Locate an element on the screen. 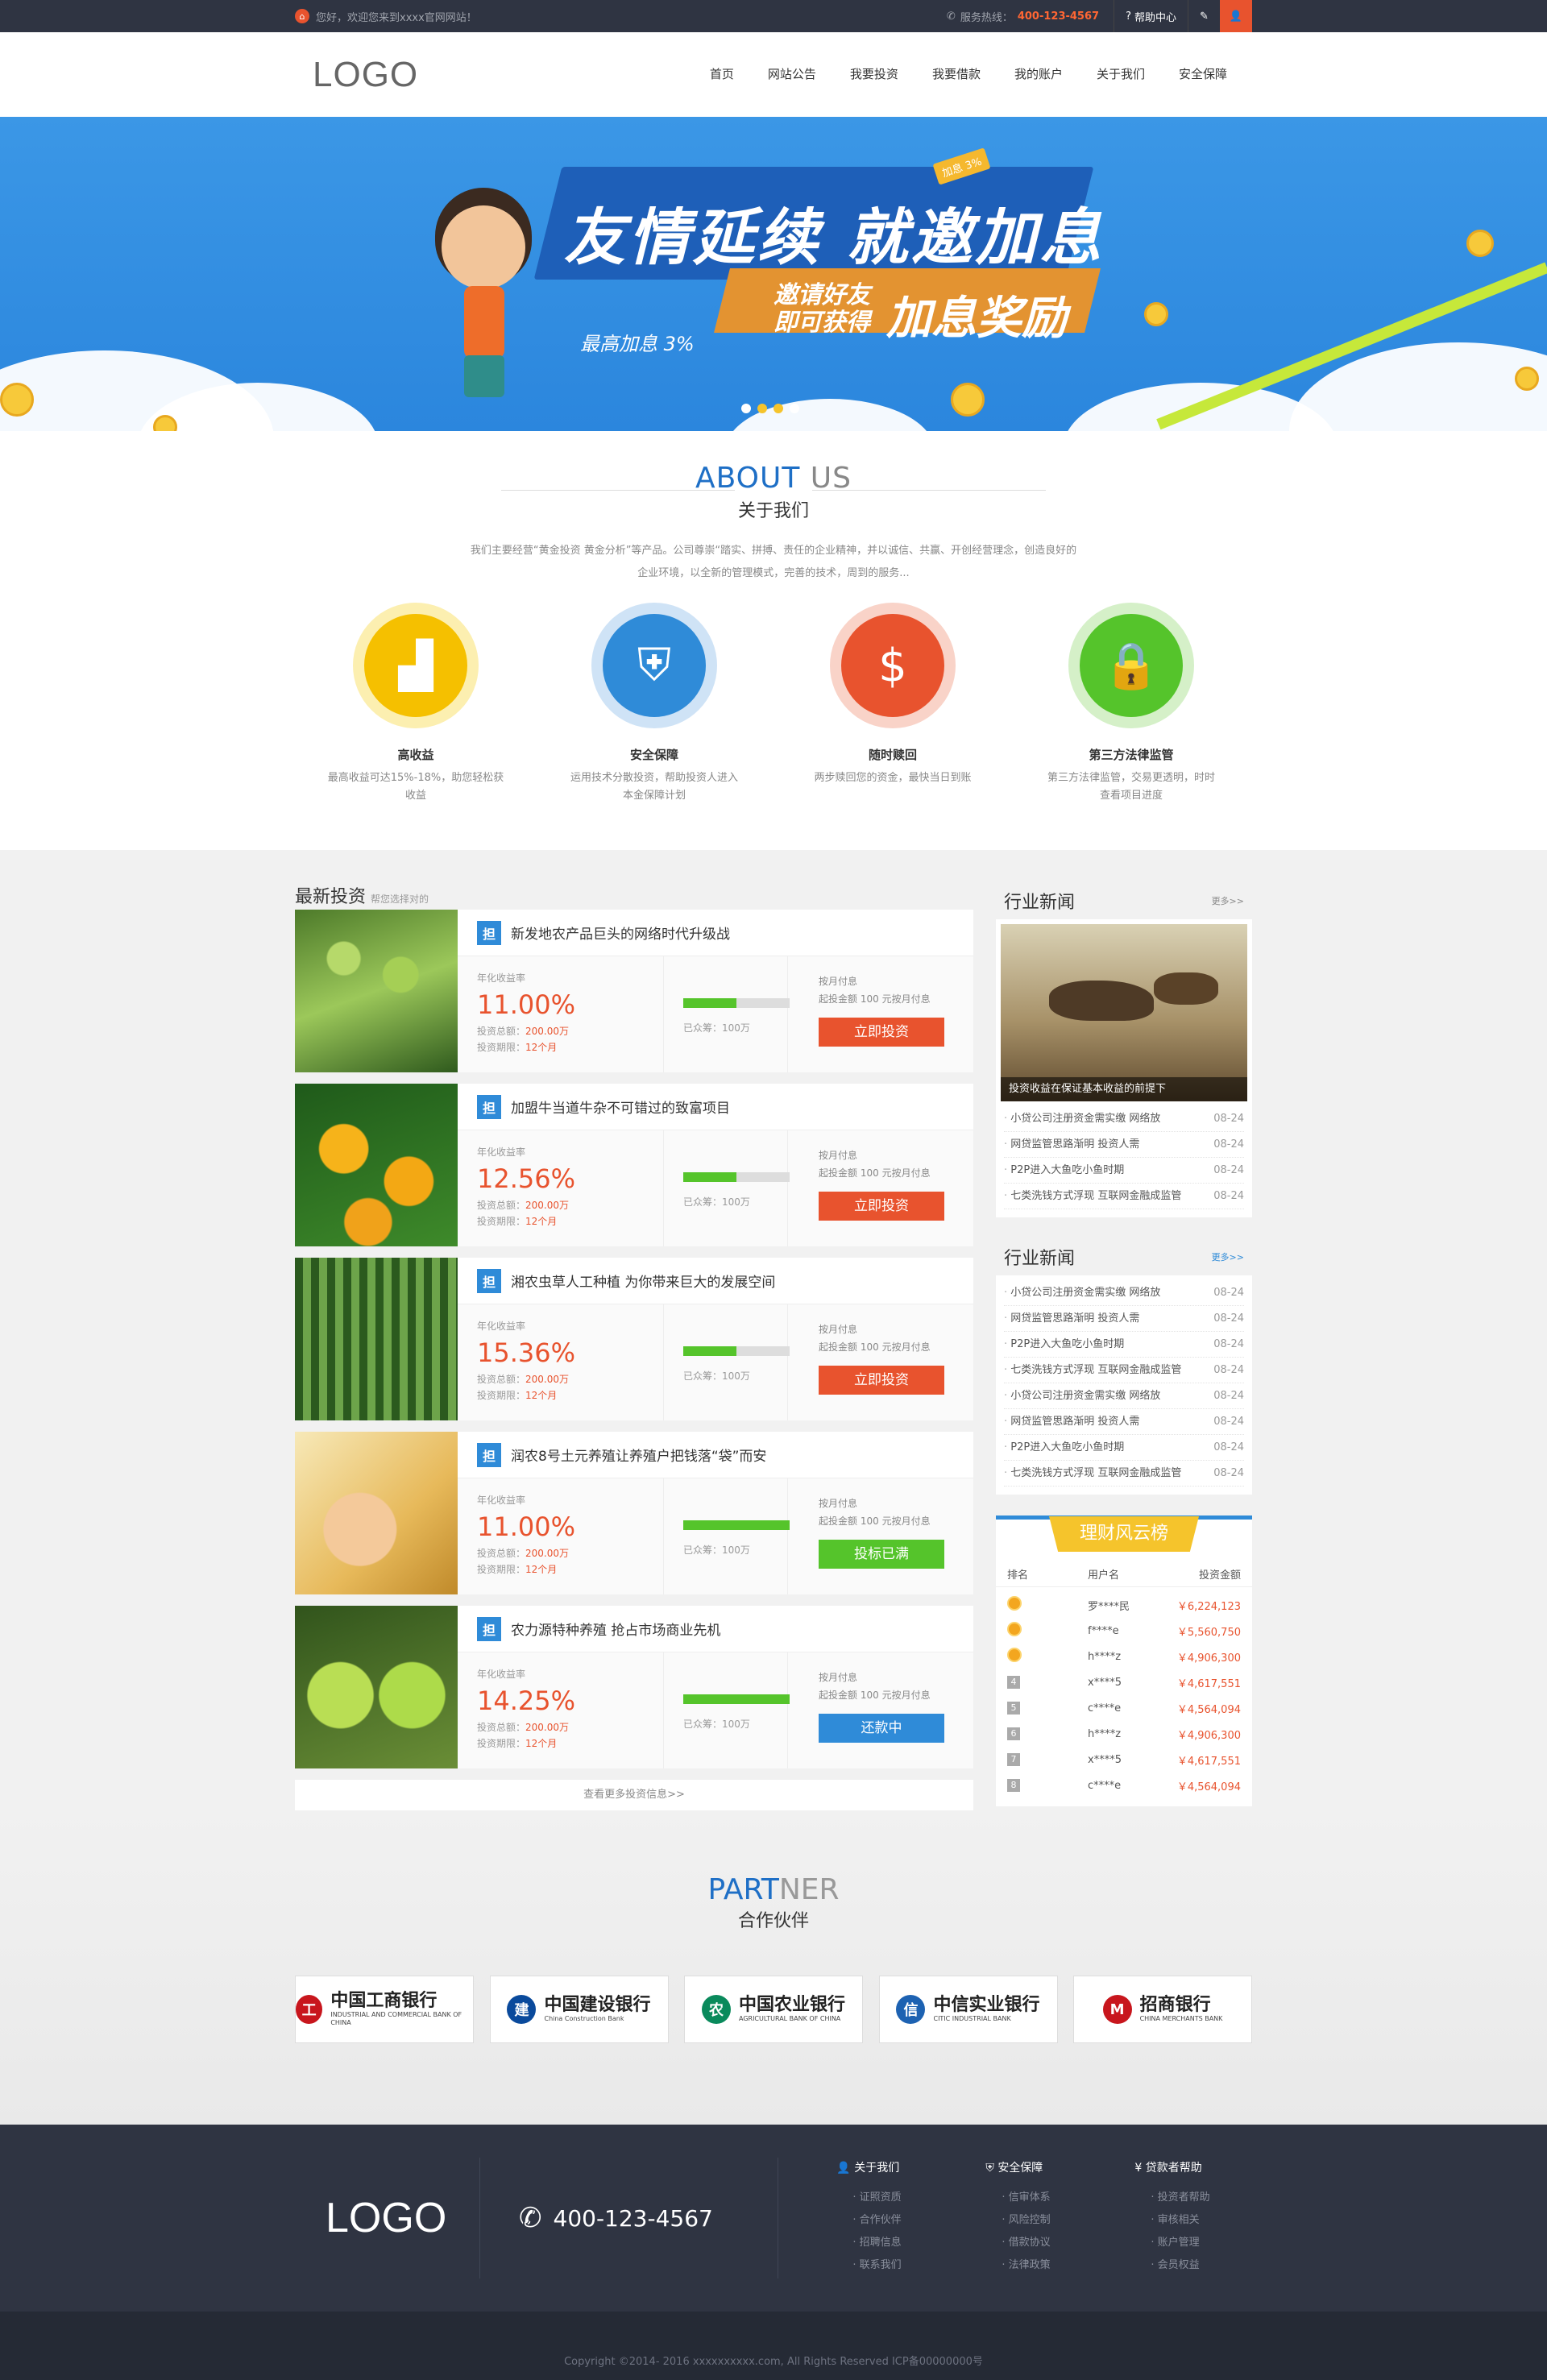 The image size is (1547, 2380). bank-name: 中国建设银行 China Construction Bank is located at coordinates (597, 2009).